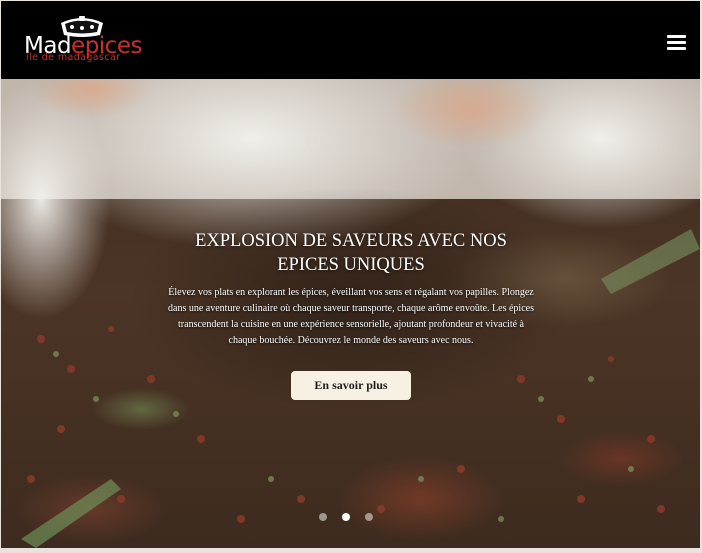  I want to click on navbar: Madepices ile de madagascar, so click(350, 40).